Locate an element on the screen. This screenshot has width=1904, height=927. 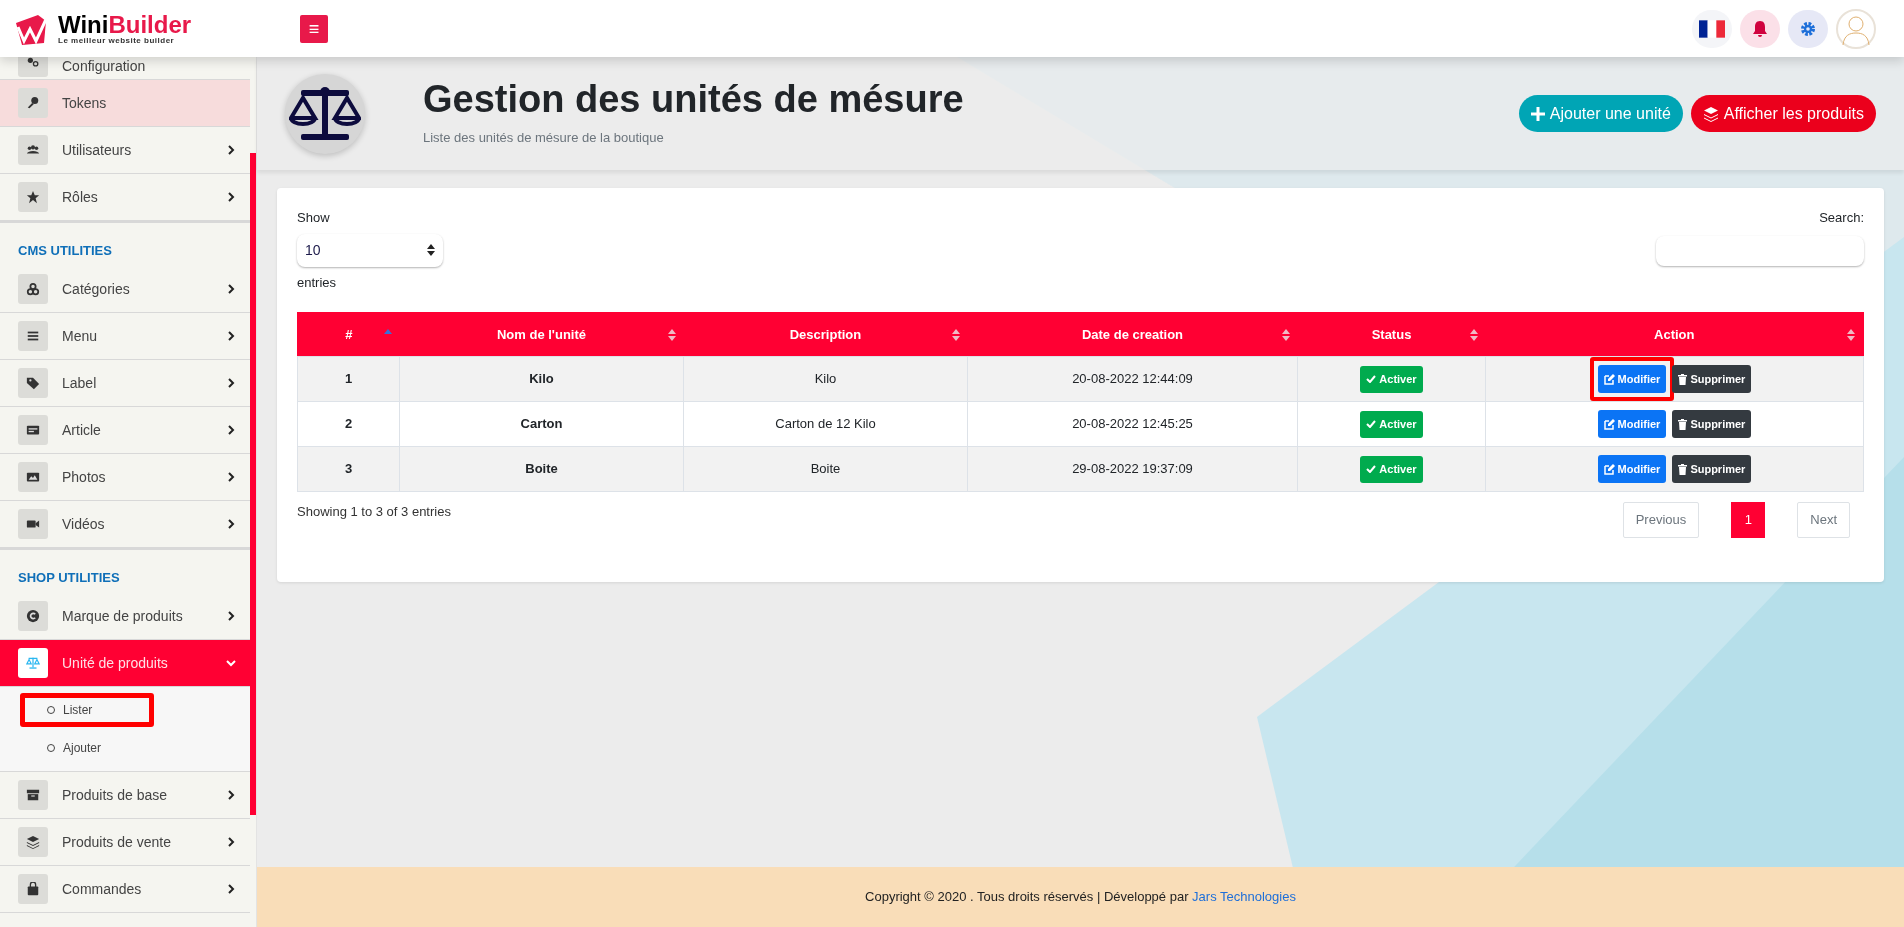
table-cell: 2 is located at coordinates (348, 424).